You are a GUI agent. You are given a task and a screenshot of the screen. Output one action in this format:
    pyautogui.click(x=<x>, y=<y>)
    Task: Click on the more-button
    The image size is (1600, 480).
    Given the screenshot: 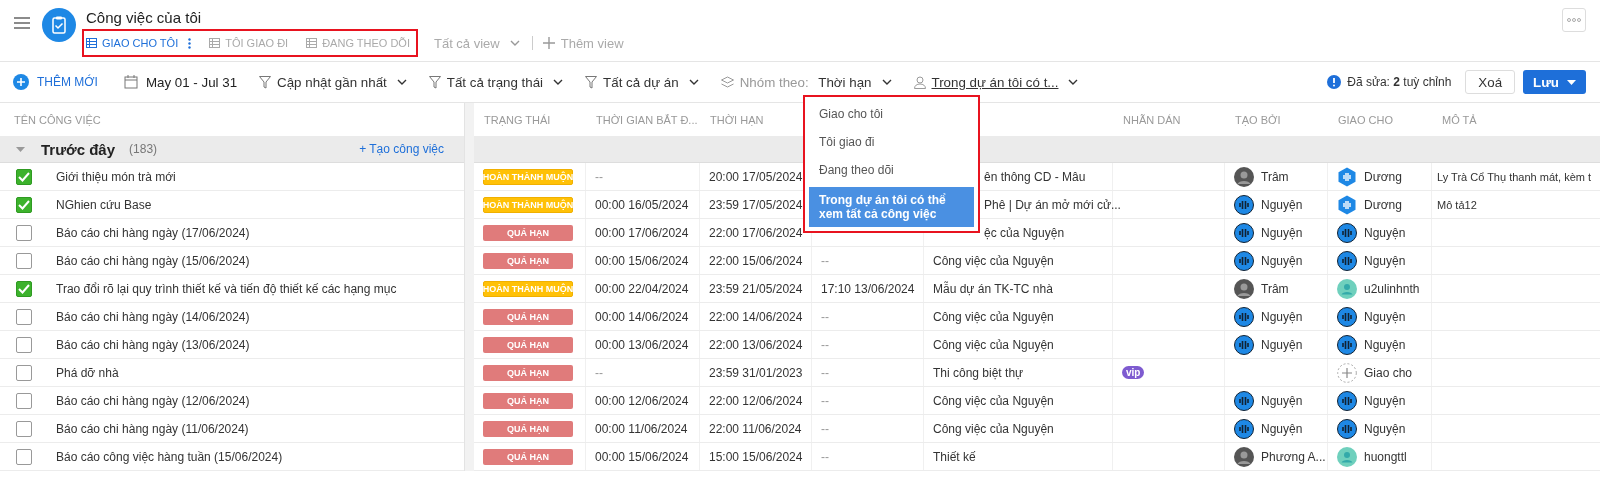 What is the action you would take?
    pyautogui.click(x=1574, y=20)
    